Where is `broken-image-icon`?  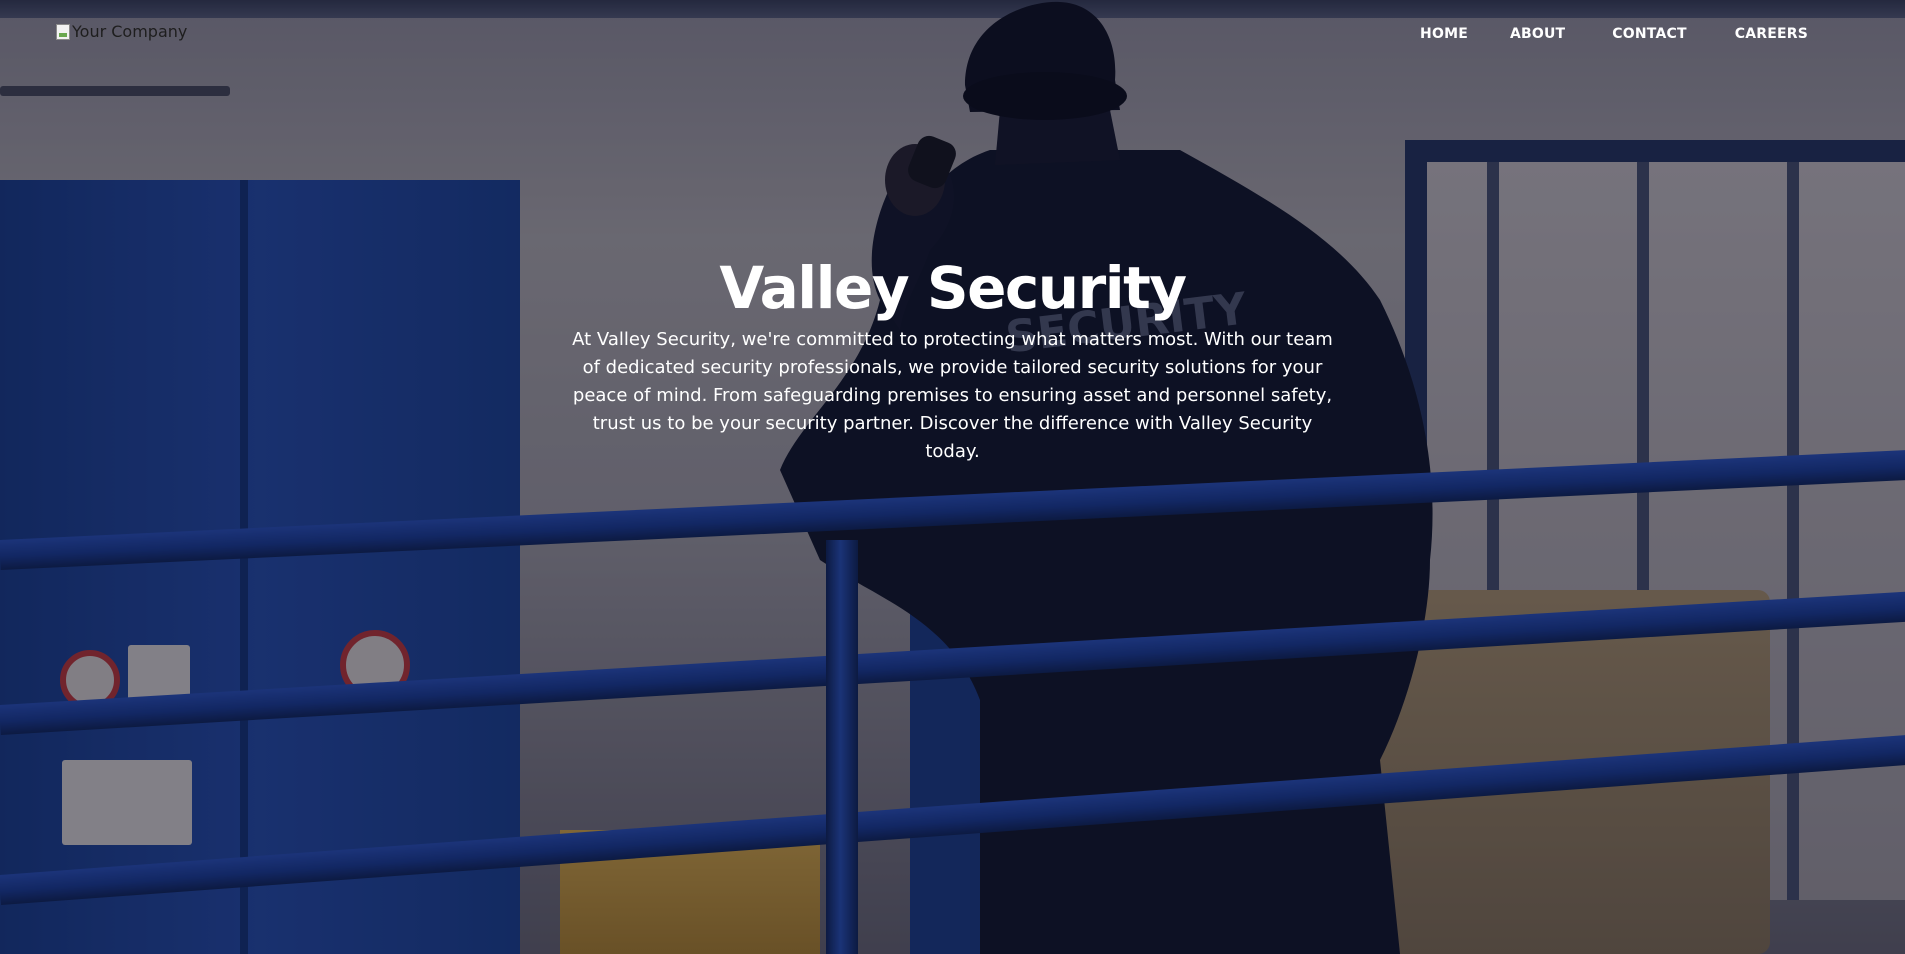 broken-image-icon is located at coordinates (63, 31).